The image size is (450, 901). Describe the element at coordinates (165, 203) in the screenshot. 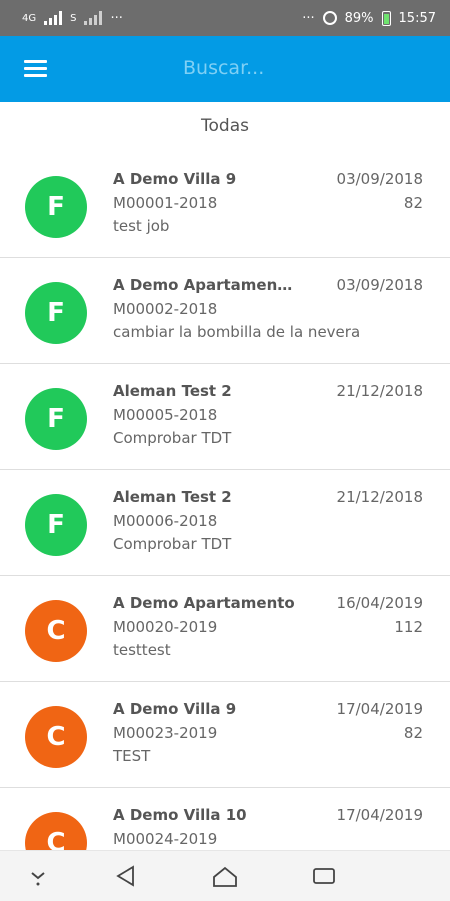

I see `item-reference: M00001-2018` at that location.